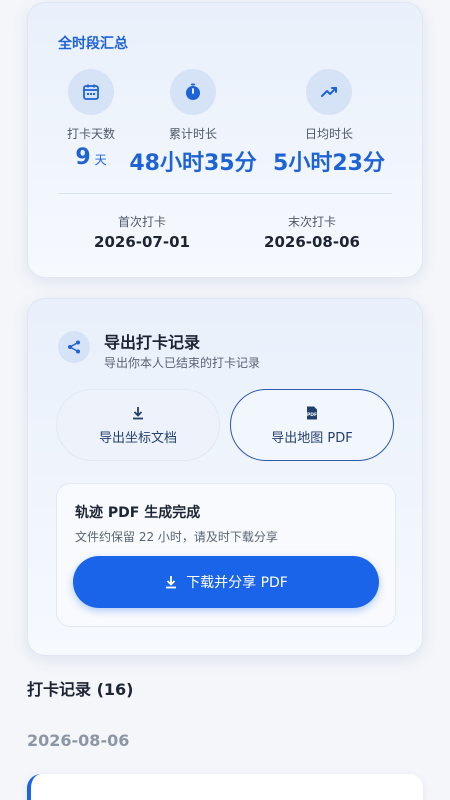  I want to click on download-share-pdf-button: 下载并分享 PDF, so click(226, 582).